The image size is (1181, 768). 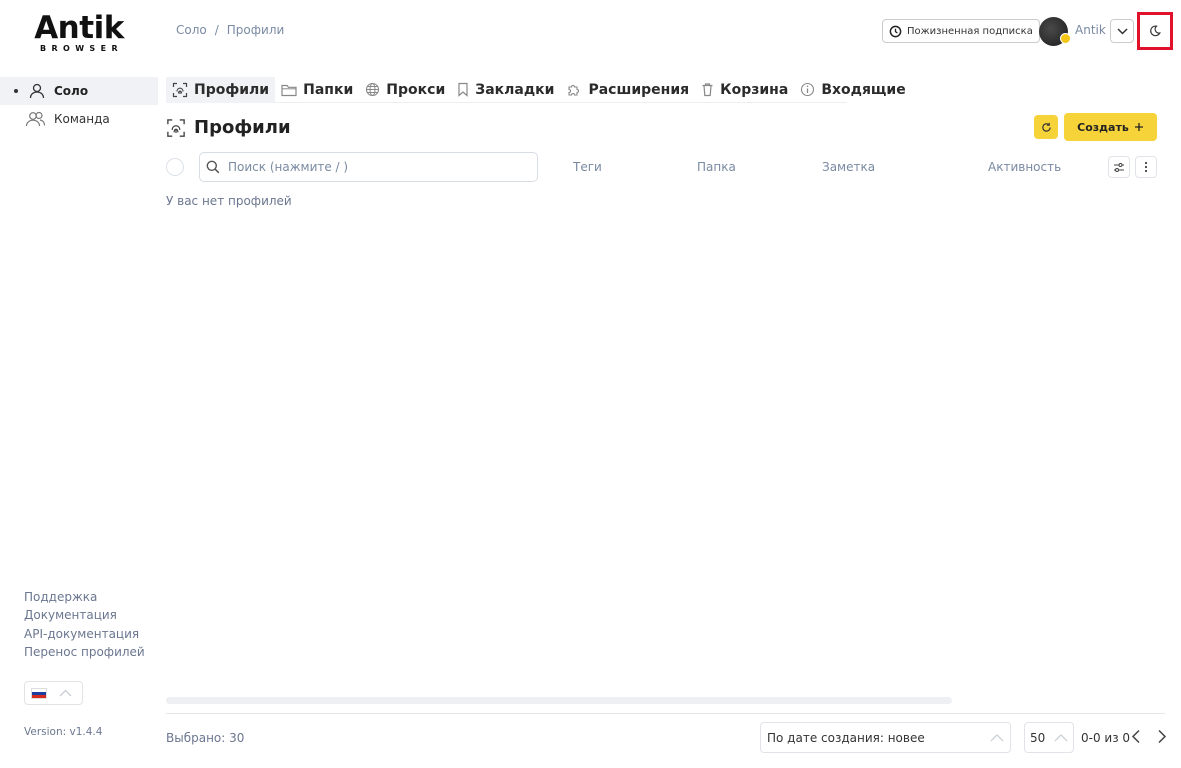 I want to click on antik-browser-logo: Antik BROWSER, so click(x=79, y=34).